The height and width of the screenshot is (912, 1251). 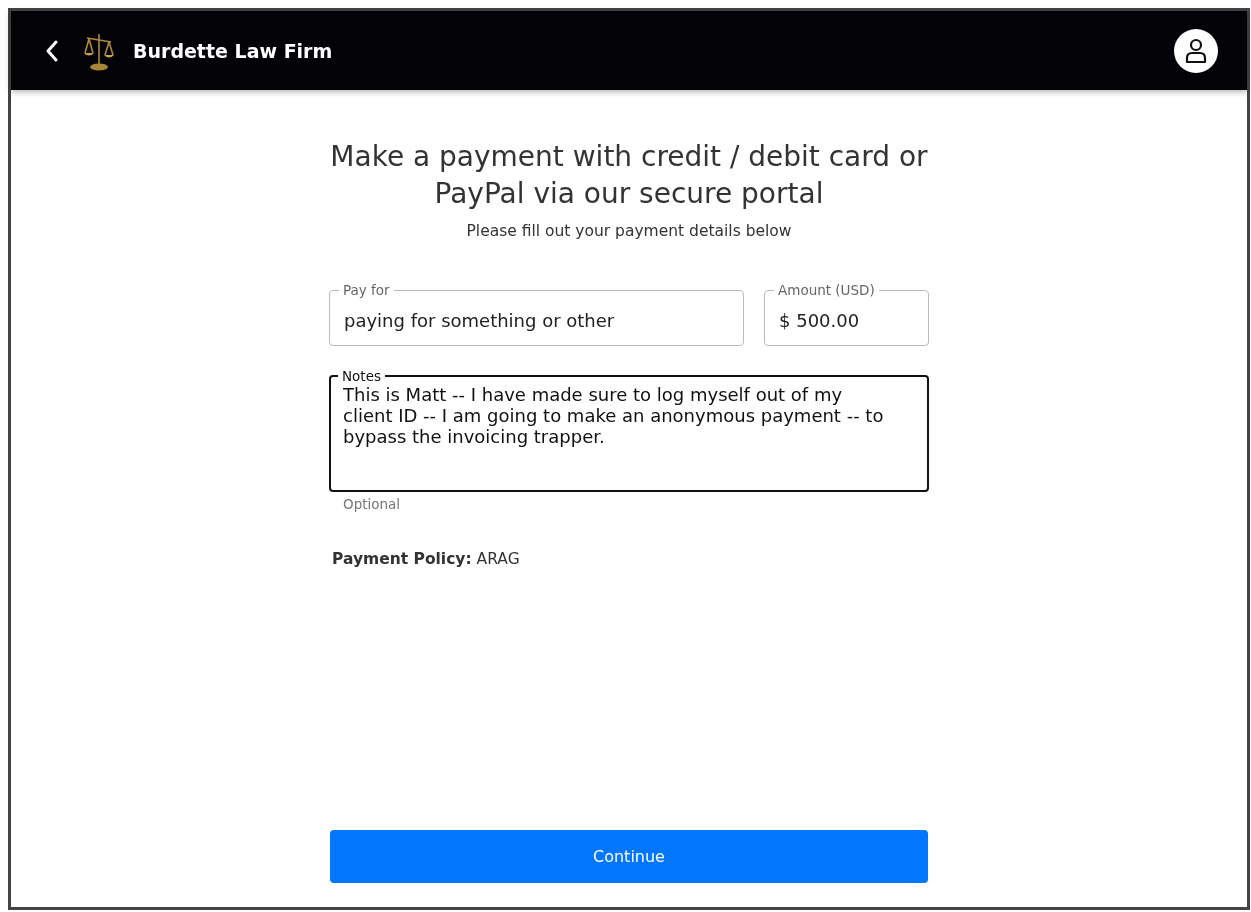 I want to click on text-input: $ 500.00, so click(x=846, y=320).